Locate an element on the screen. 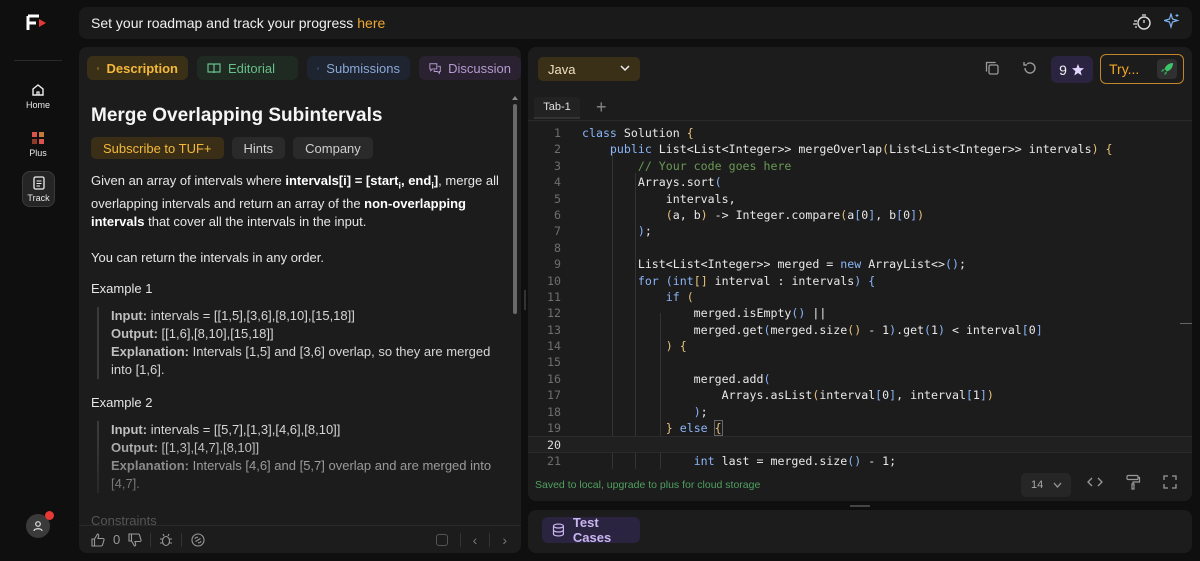  file-tab: Tab-1 is located at coordinates (557, 108).